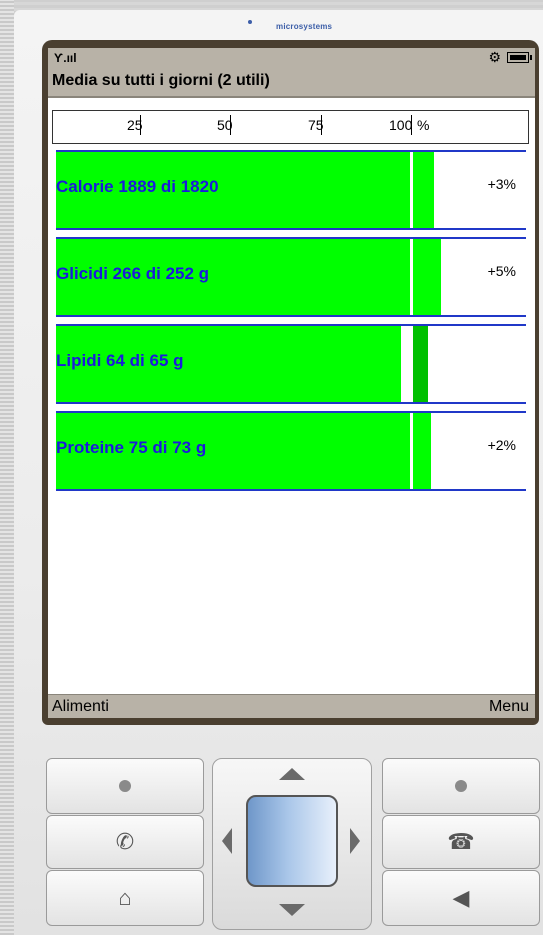 This screenshot has height=935, width=543. Describe the element at coordinates (161, 80) in the screenshot. I see `screen-title: Media su tutti i giorni (2 utili)` at that location.